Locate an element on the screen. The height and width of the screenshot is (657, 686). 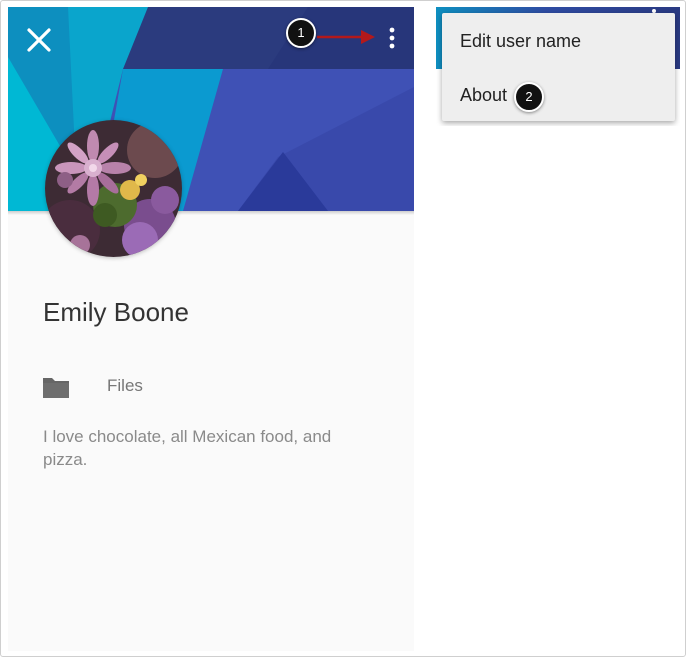
callout-badge-1: 1 is located at coordinates (301, 33).